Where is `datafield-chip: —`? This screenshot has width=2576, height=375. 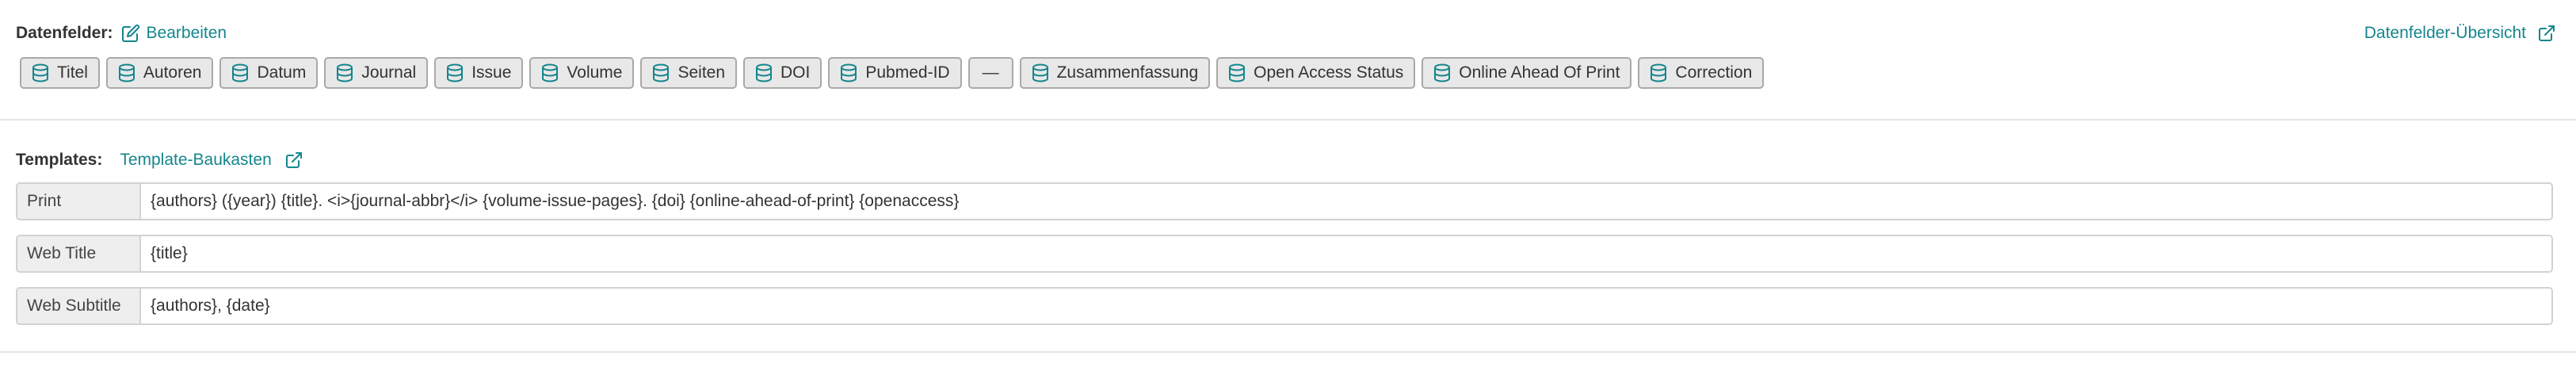 datafield-chip: — is located at coordinates (990, 73).